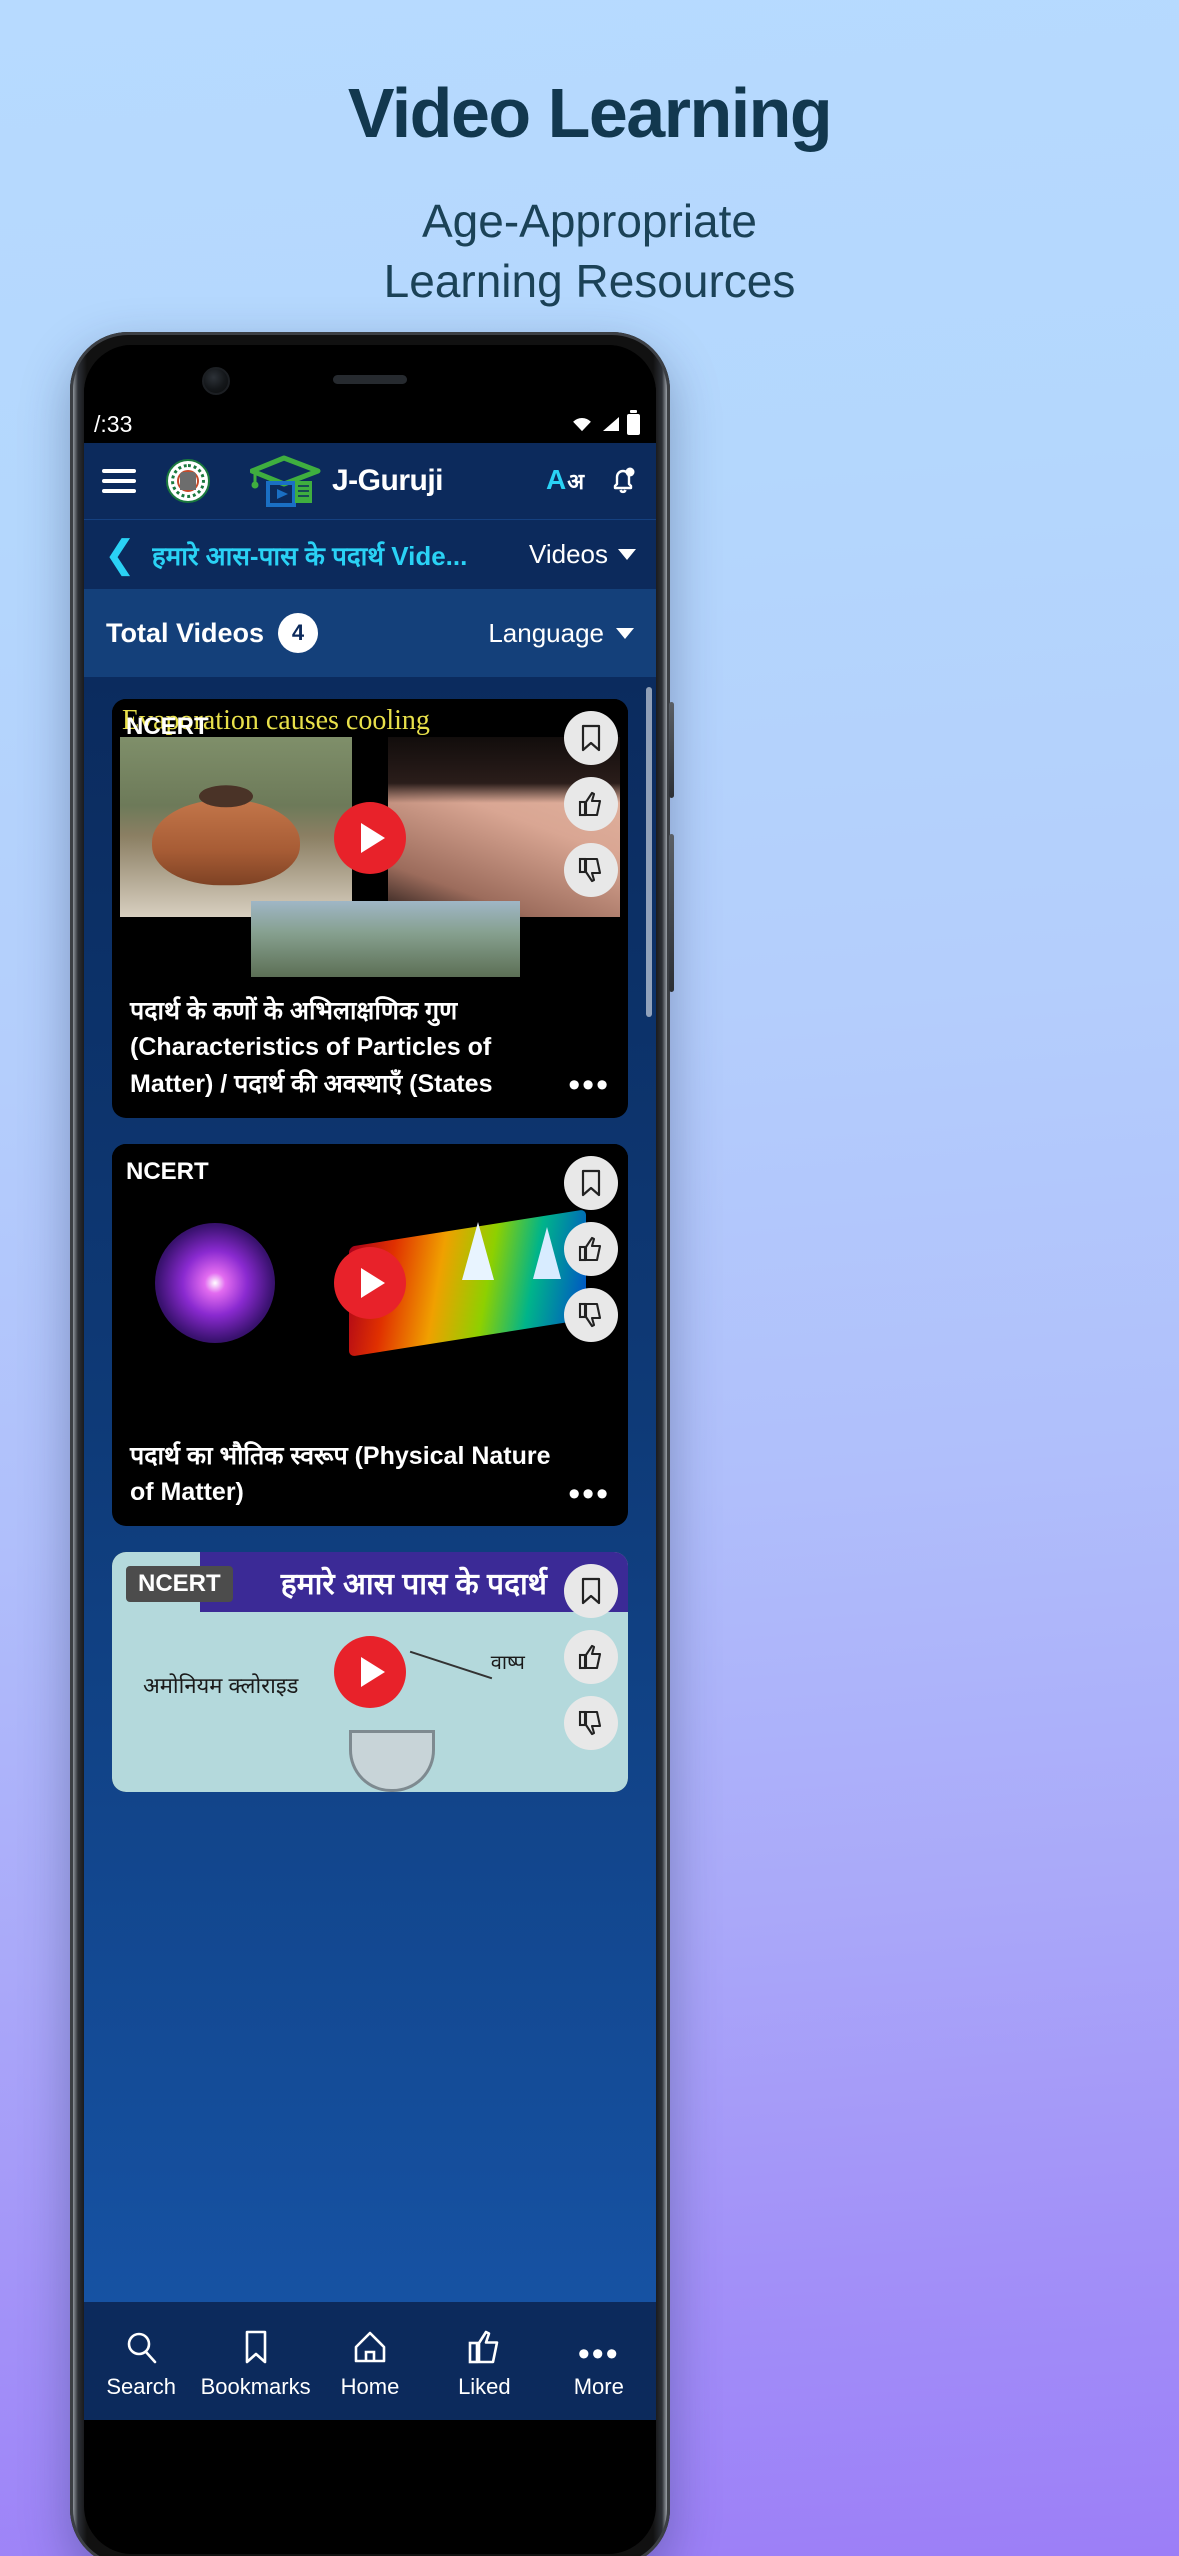 This screenshot has width=1179, height=2556. What do you see at coordinates (370, 379) in the screenshot?
I see `earpiece-speaker` at bounding box center [370, 379].